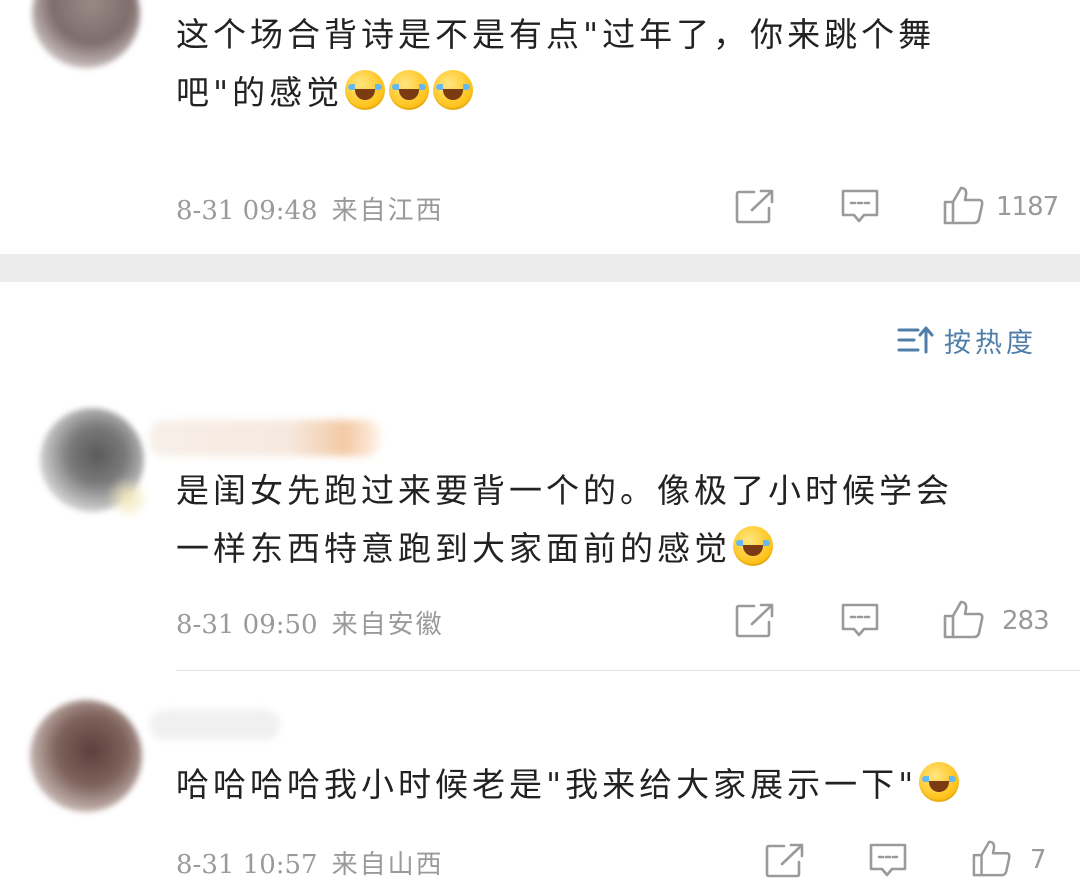 The width and height of the screenshot is (1080, 881). I want to click on comment-meta: 8-31 10:57 来自山西, so click(310, 862).